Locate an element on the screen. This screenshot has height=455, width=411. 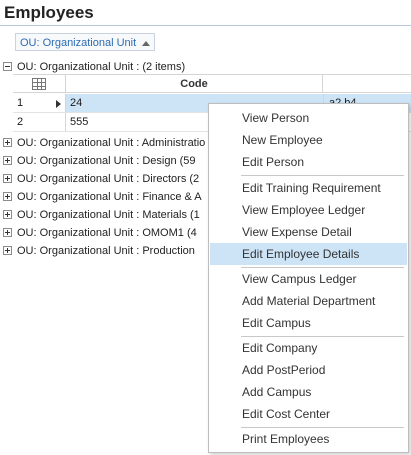
menu-item-edit-campus: Edit Campus is located at coordinates (308, 323).